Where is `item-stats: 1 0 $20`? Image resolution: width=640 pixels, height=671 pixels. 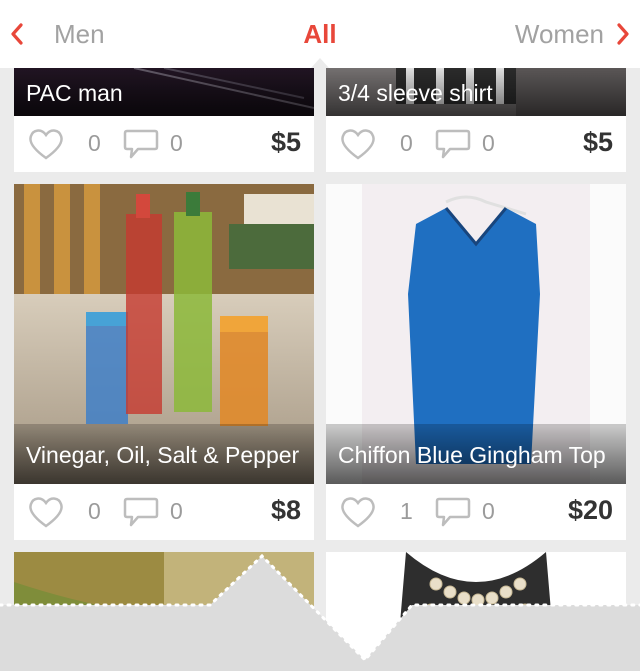
item-stats: 1 0 $20 is located at coordinates (476, 512).